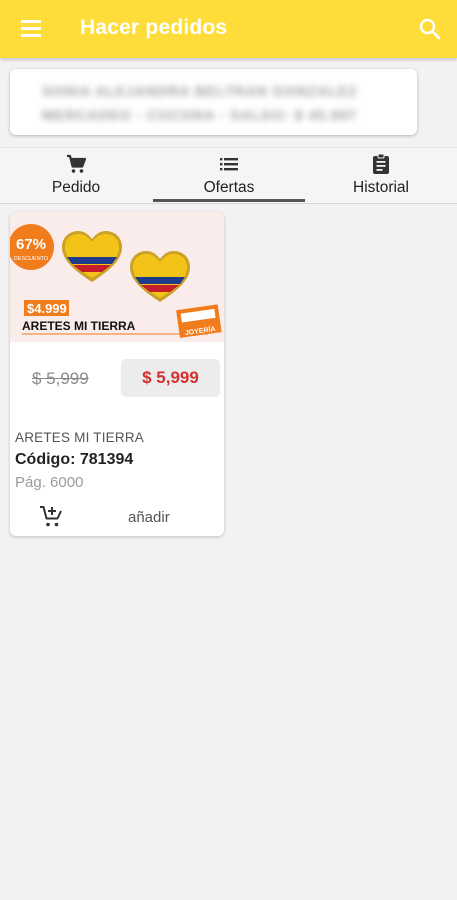 The width and height of the screenshot is (457, 900). Describe the element at coordinates (200, 91) in the screenshot. I see `user-name: SONIA ALEJANDRA BELTRAN GONZALEZ` at that location.